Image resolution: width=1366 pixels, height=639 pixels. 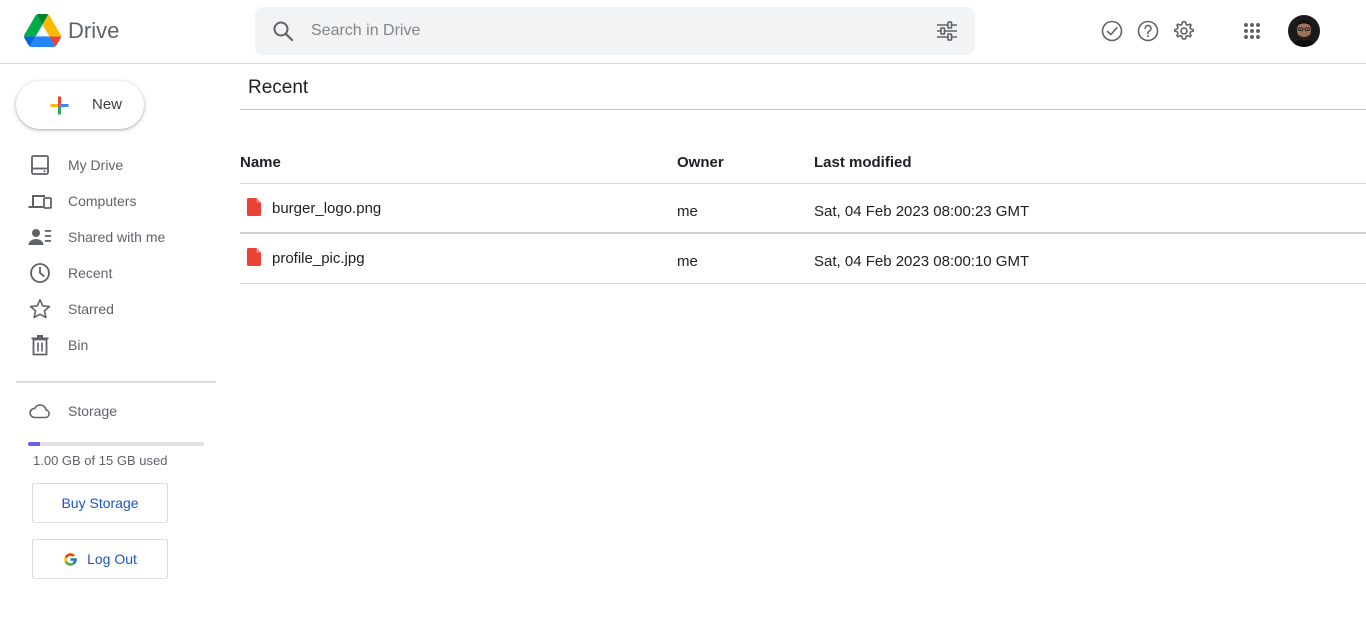 I want to click on search-input, so click(x=611, y=31).